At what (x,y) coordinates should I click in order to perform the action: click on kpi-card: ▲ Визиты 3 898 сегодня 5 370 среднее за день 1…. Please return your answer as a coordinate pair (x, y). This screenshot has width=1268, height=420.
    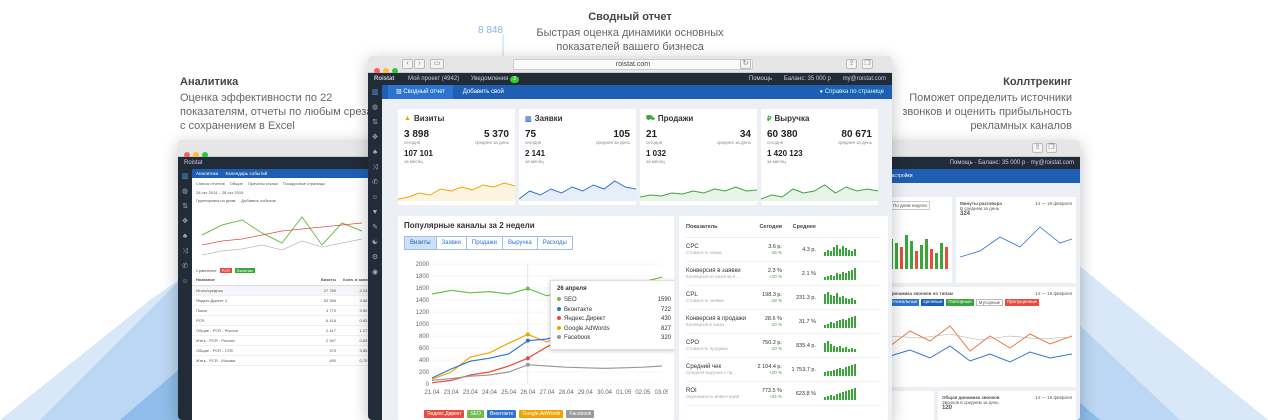
    Looking at the image, I should click on (456, 157).